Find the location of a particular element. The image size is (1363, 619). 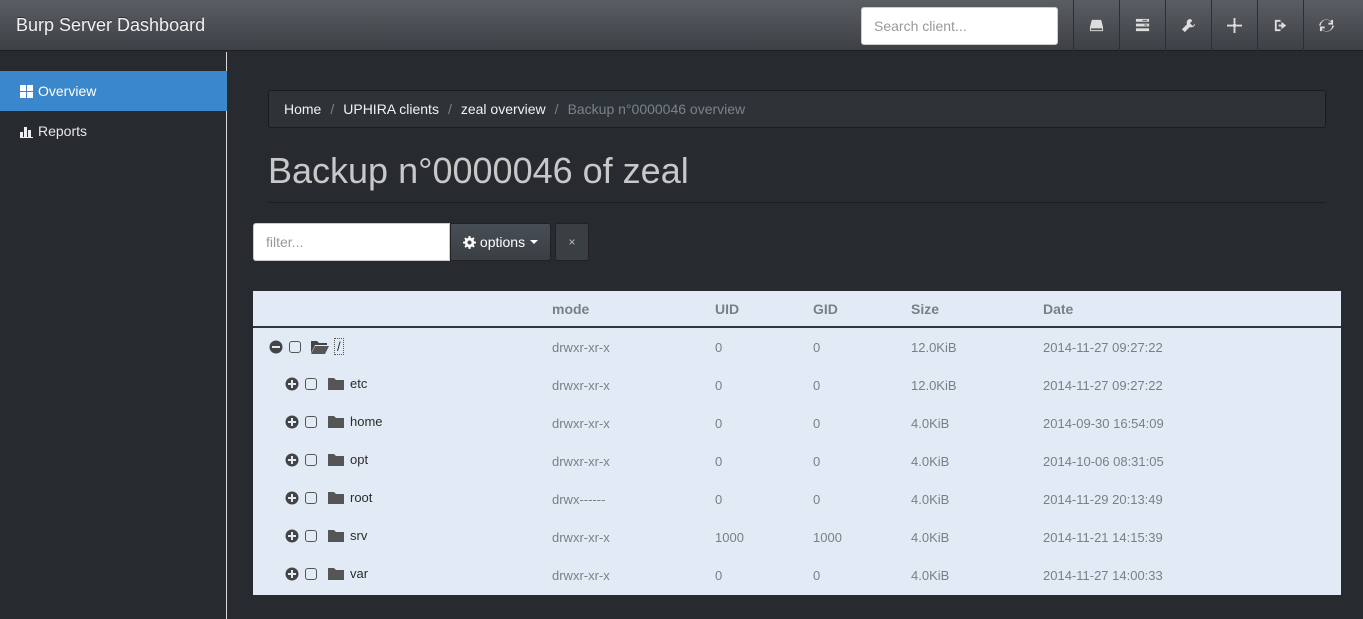

options-label: options is located at coordinates (502, 242).